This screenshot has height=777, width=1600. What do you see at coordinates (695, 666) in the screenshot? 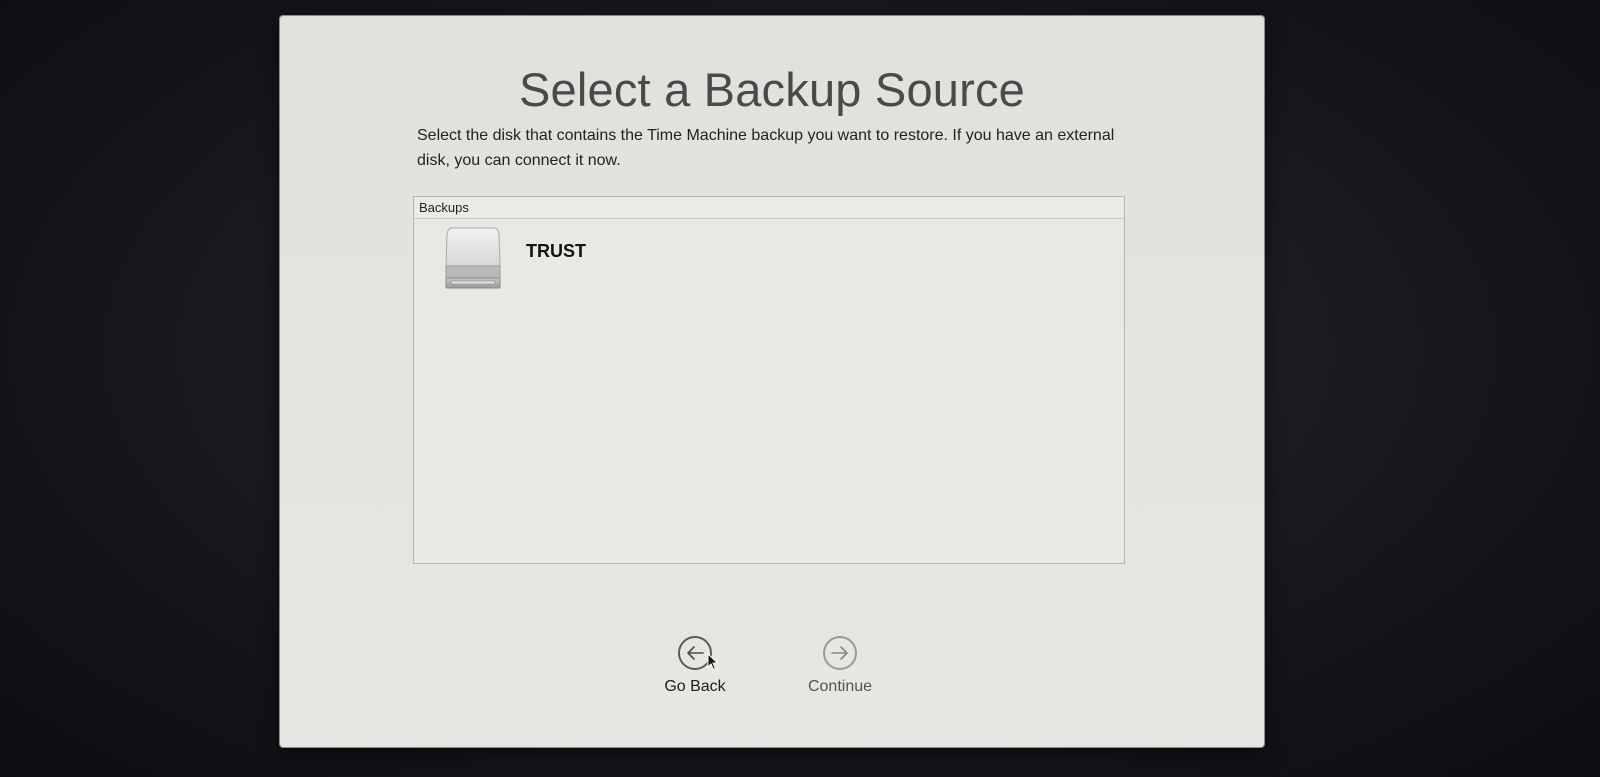
I see `go-back-button: Go Back` at bounding box center [695, 666].